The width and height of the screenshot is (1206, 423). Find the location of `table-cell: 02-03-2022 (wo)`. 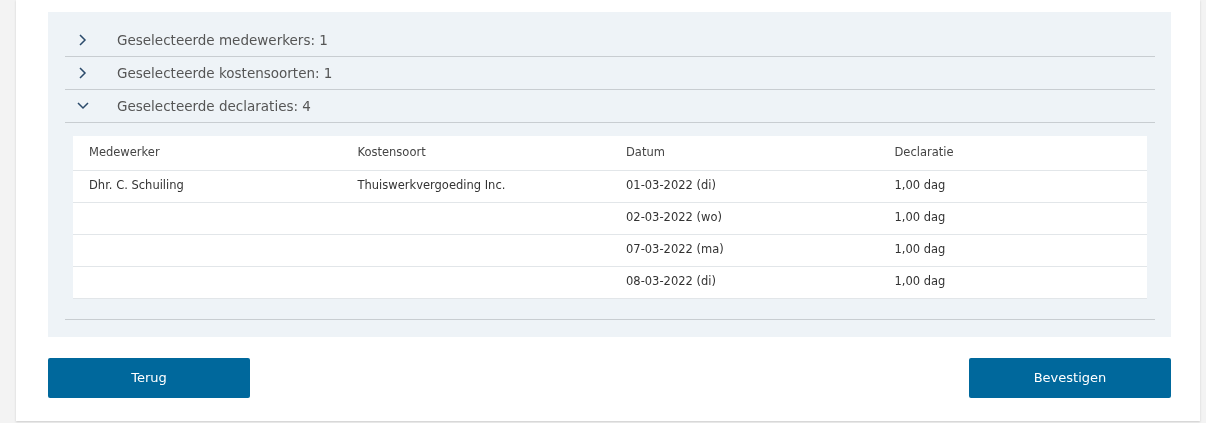

table-cell: 02-03-2022 (wo) is located at coordinates (674, 217).